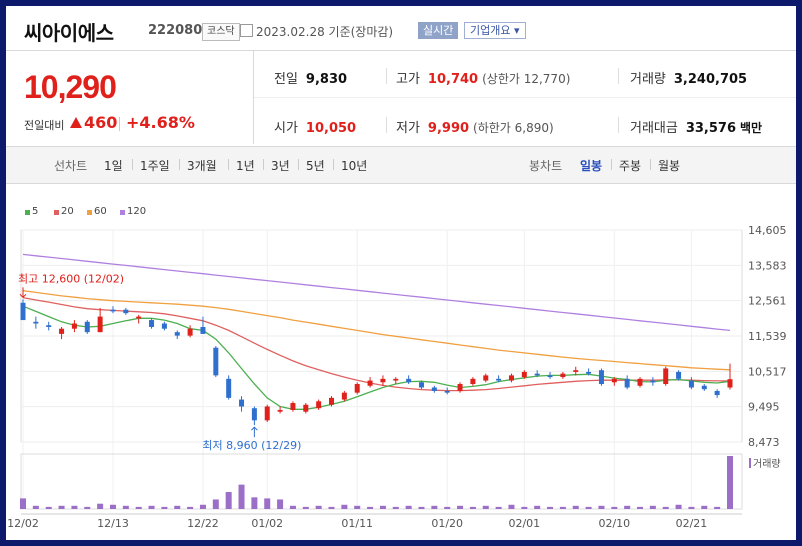 Image resolution: width=802 pixels, height=546 pixels. I want to click on tab-3month: 3개월, so click(202, 165).